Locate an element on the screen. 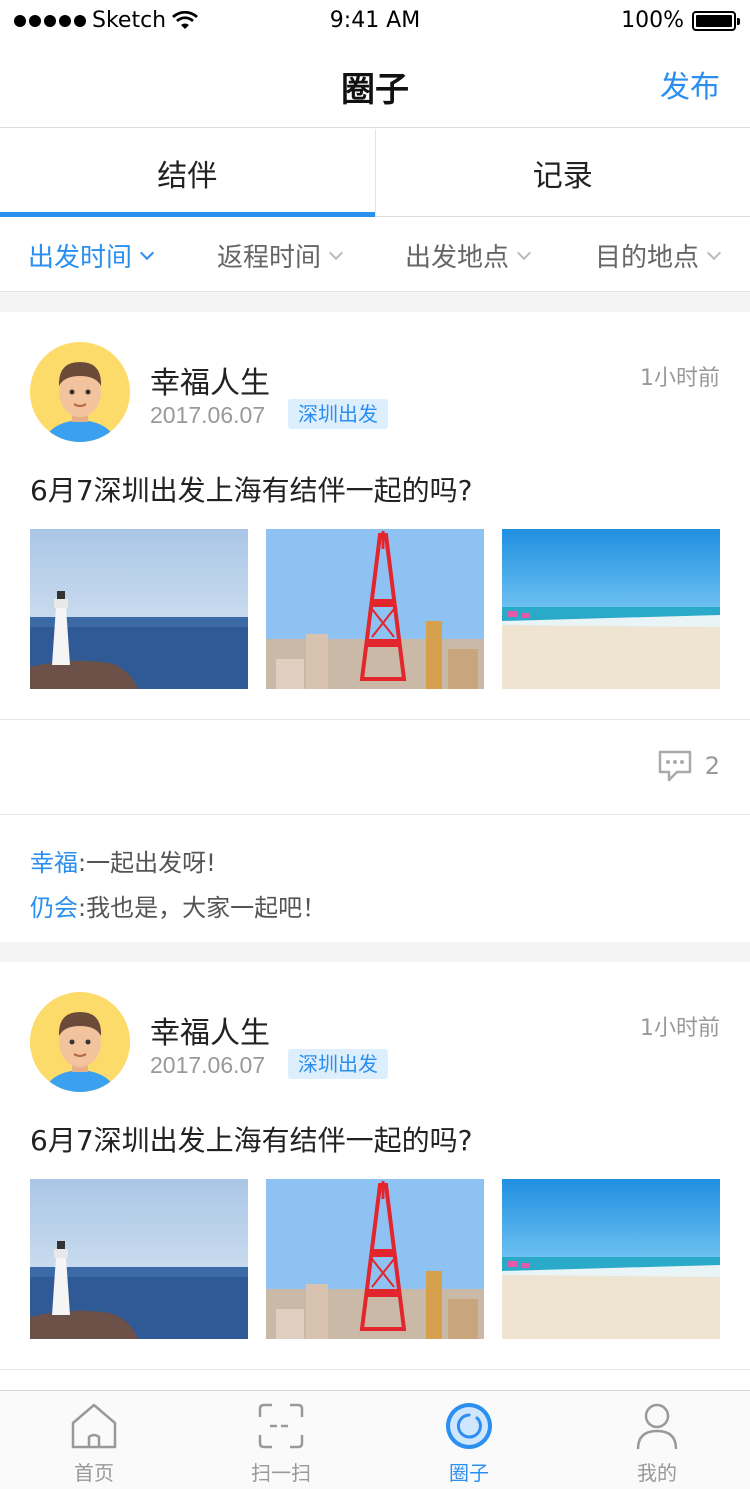 The height and width of the screenshot is (1489, 750). comment-item: 仍会:我也是，大家一起吧！ is located at coordinates (178, 905).